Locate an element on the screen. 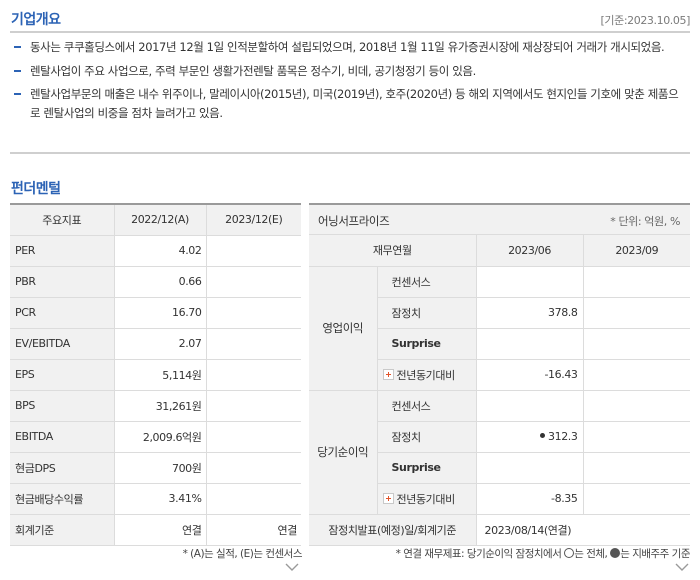 This screenshot has width=700, height=580. value-actual: 2.07 is located at coordinates (160, 344).